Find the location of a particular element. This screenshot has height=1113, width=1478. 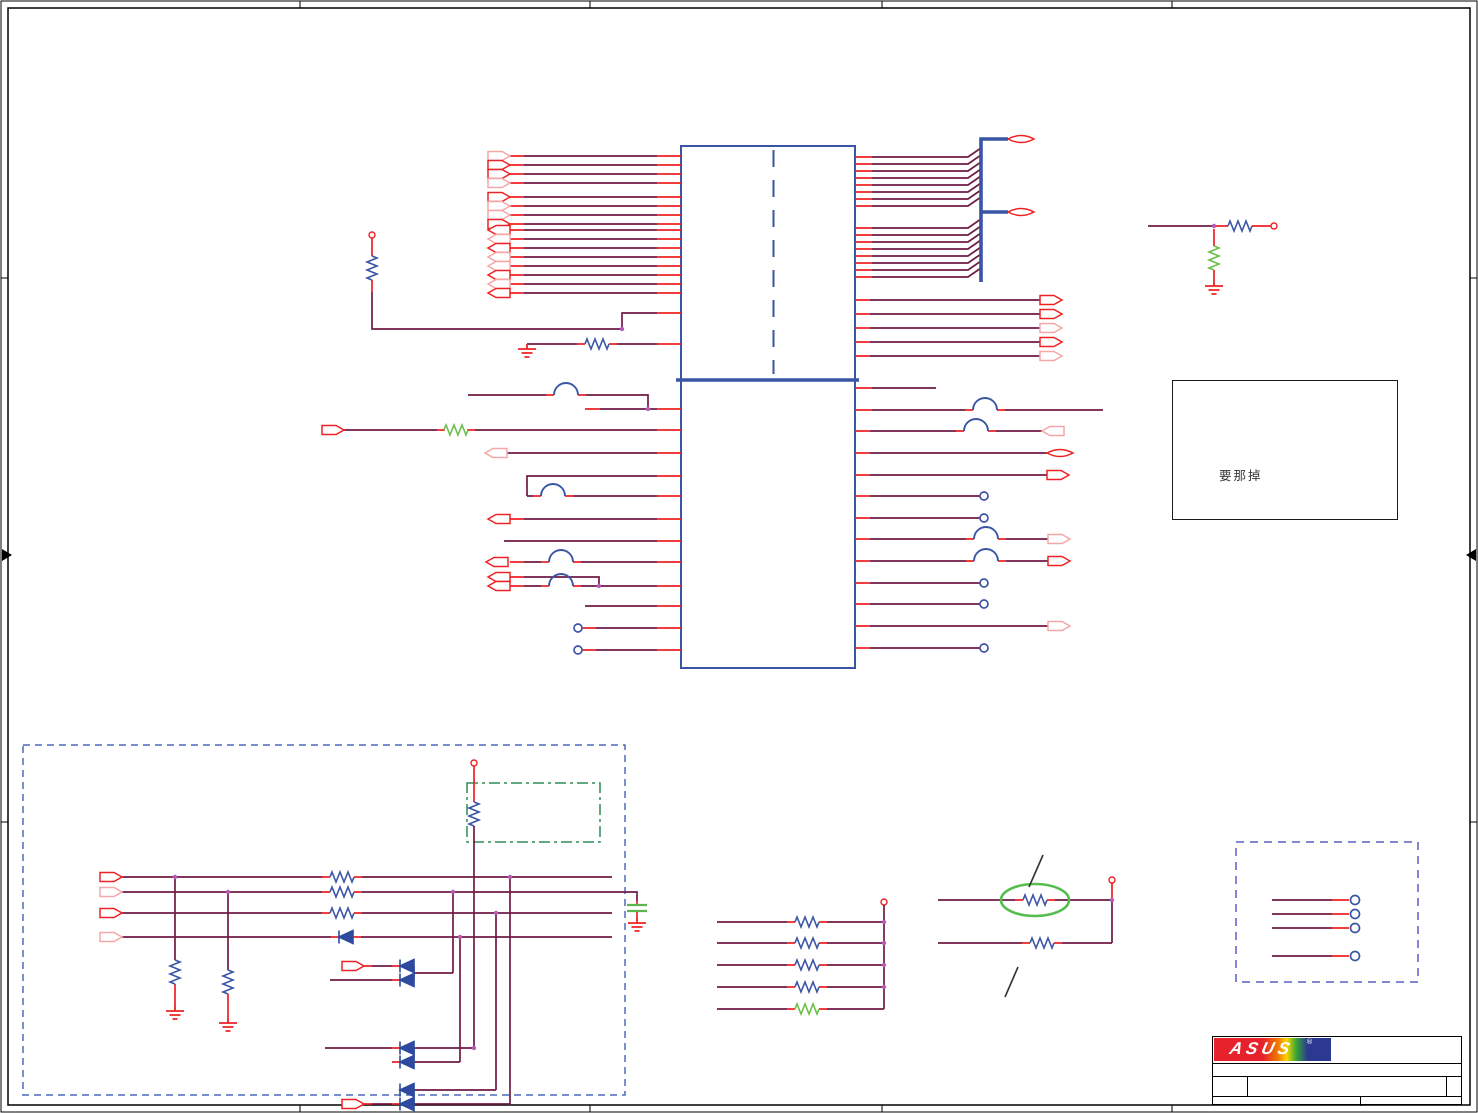

title-block: ASUS ® is located at coordinates (1337, 1071).